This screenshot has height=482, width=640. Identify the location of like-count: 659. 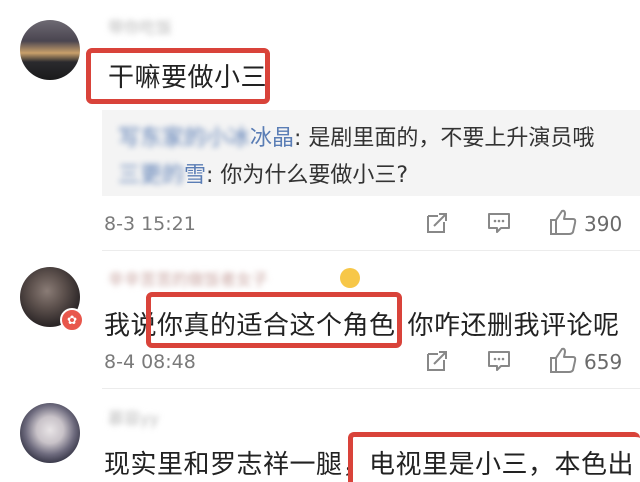
(603, 362).